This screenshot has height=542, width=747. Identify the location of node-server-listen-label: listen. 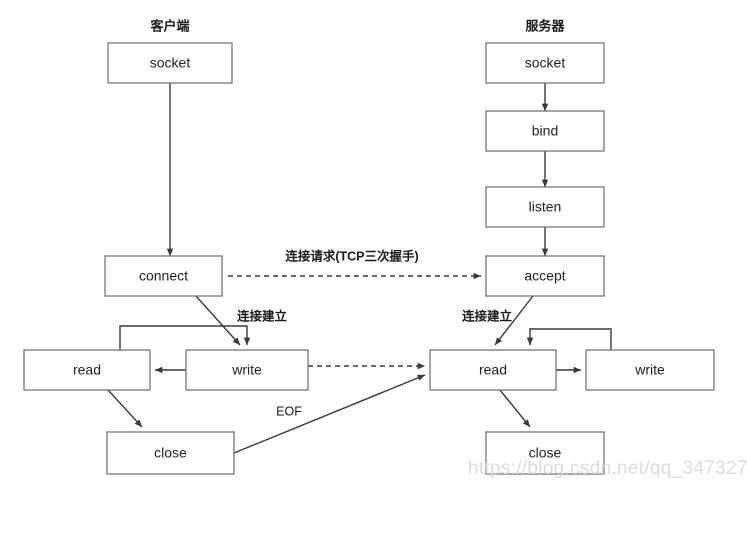
(545, 207).